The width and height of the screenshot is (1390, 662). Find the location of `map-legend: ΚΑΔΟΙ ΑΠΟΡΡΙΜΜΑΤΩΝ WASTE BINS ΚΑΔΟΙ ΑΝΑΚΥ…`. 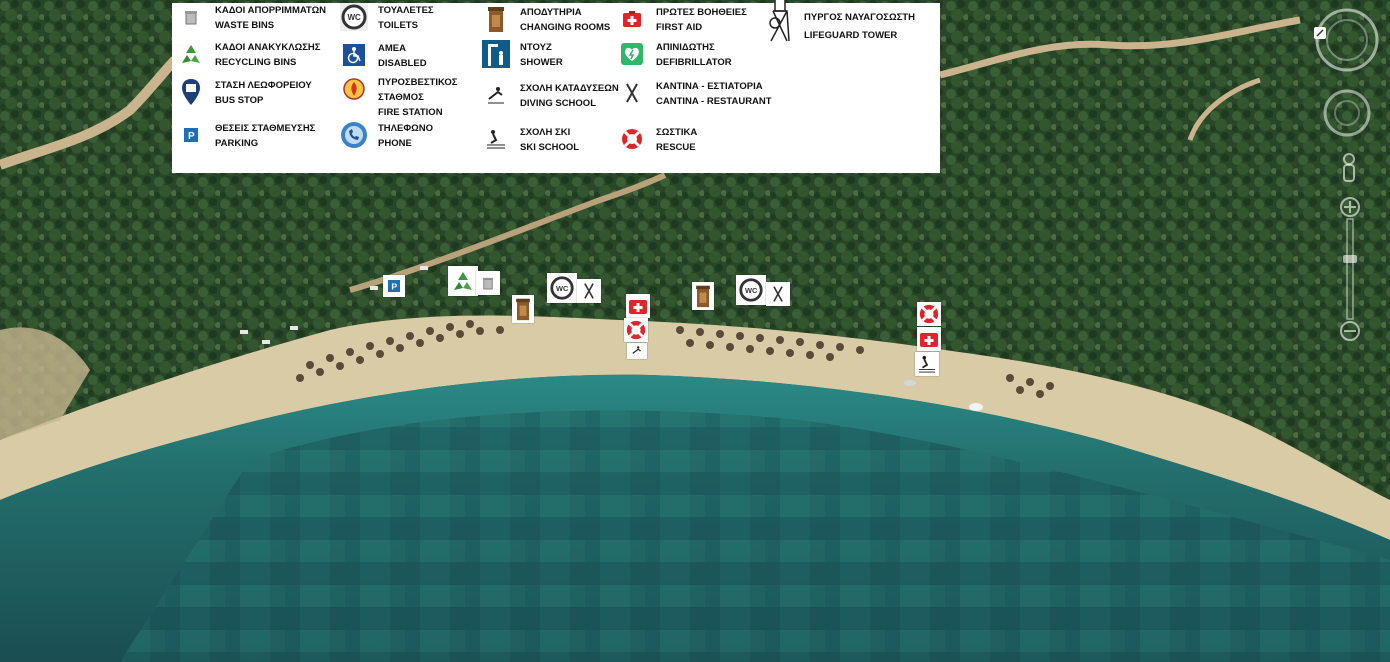

map-legend: ΚΑΔΟΙ ΑΠΟΡΡΙΜΜΑΤΩΝ WASTE BINS ΚΑΔΟΙ ΑΝΑΚΥ… is located at coordinates (556, 86).